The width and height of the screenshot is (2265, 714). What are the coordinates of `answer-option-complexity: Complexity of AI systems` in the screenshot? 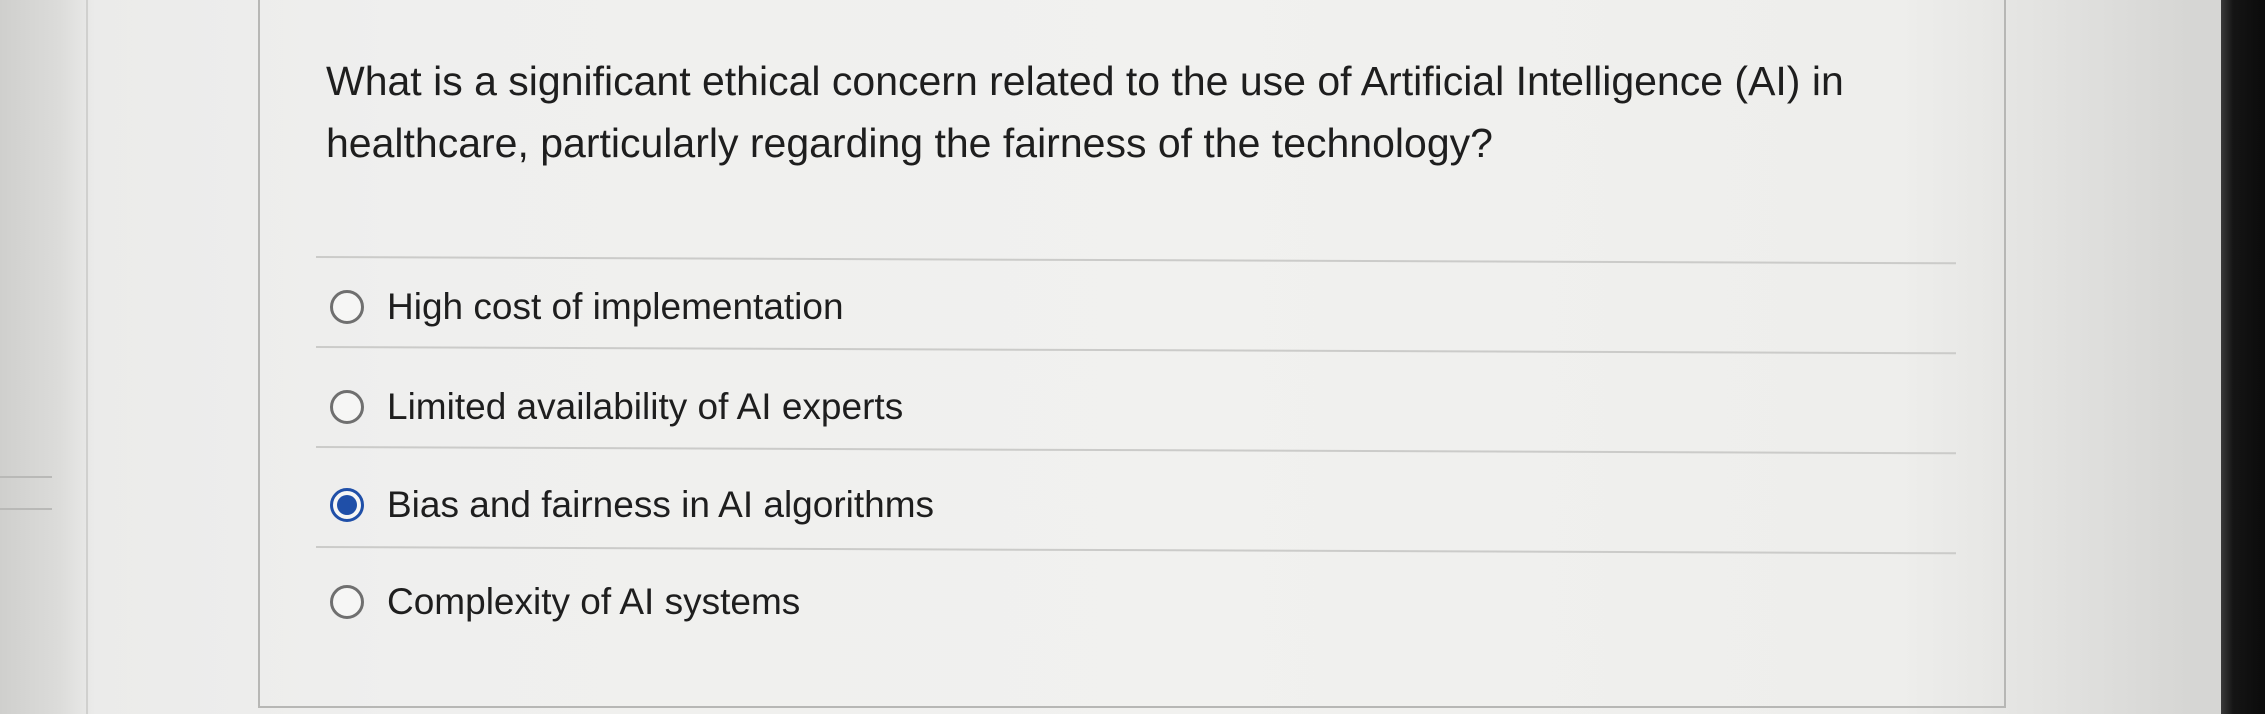 It's located at (565, 602).